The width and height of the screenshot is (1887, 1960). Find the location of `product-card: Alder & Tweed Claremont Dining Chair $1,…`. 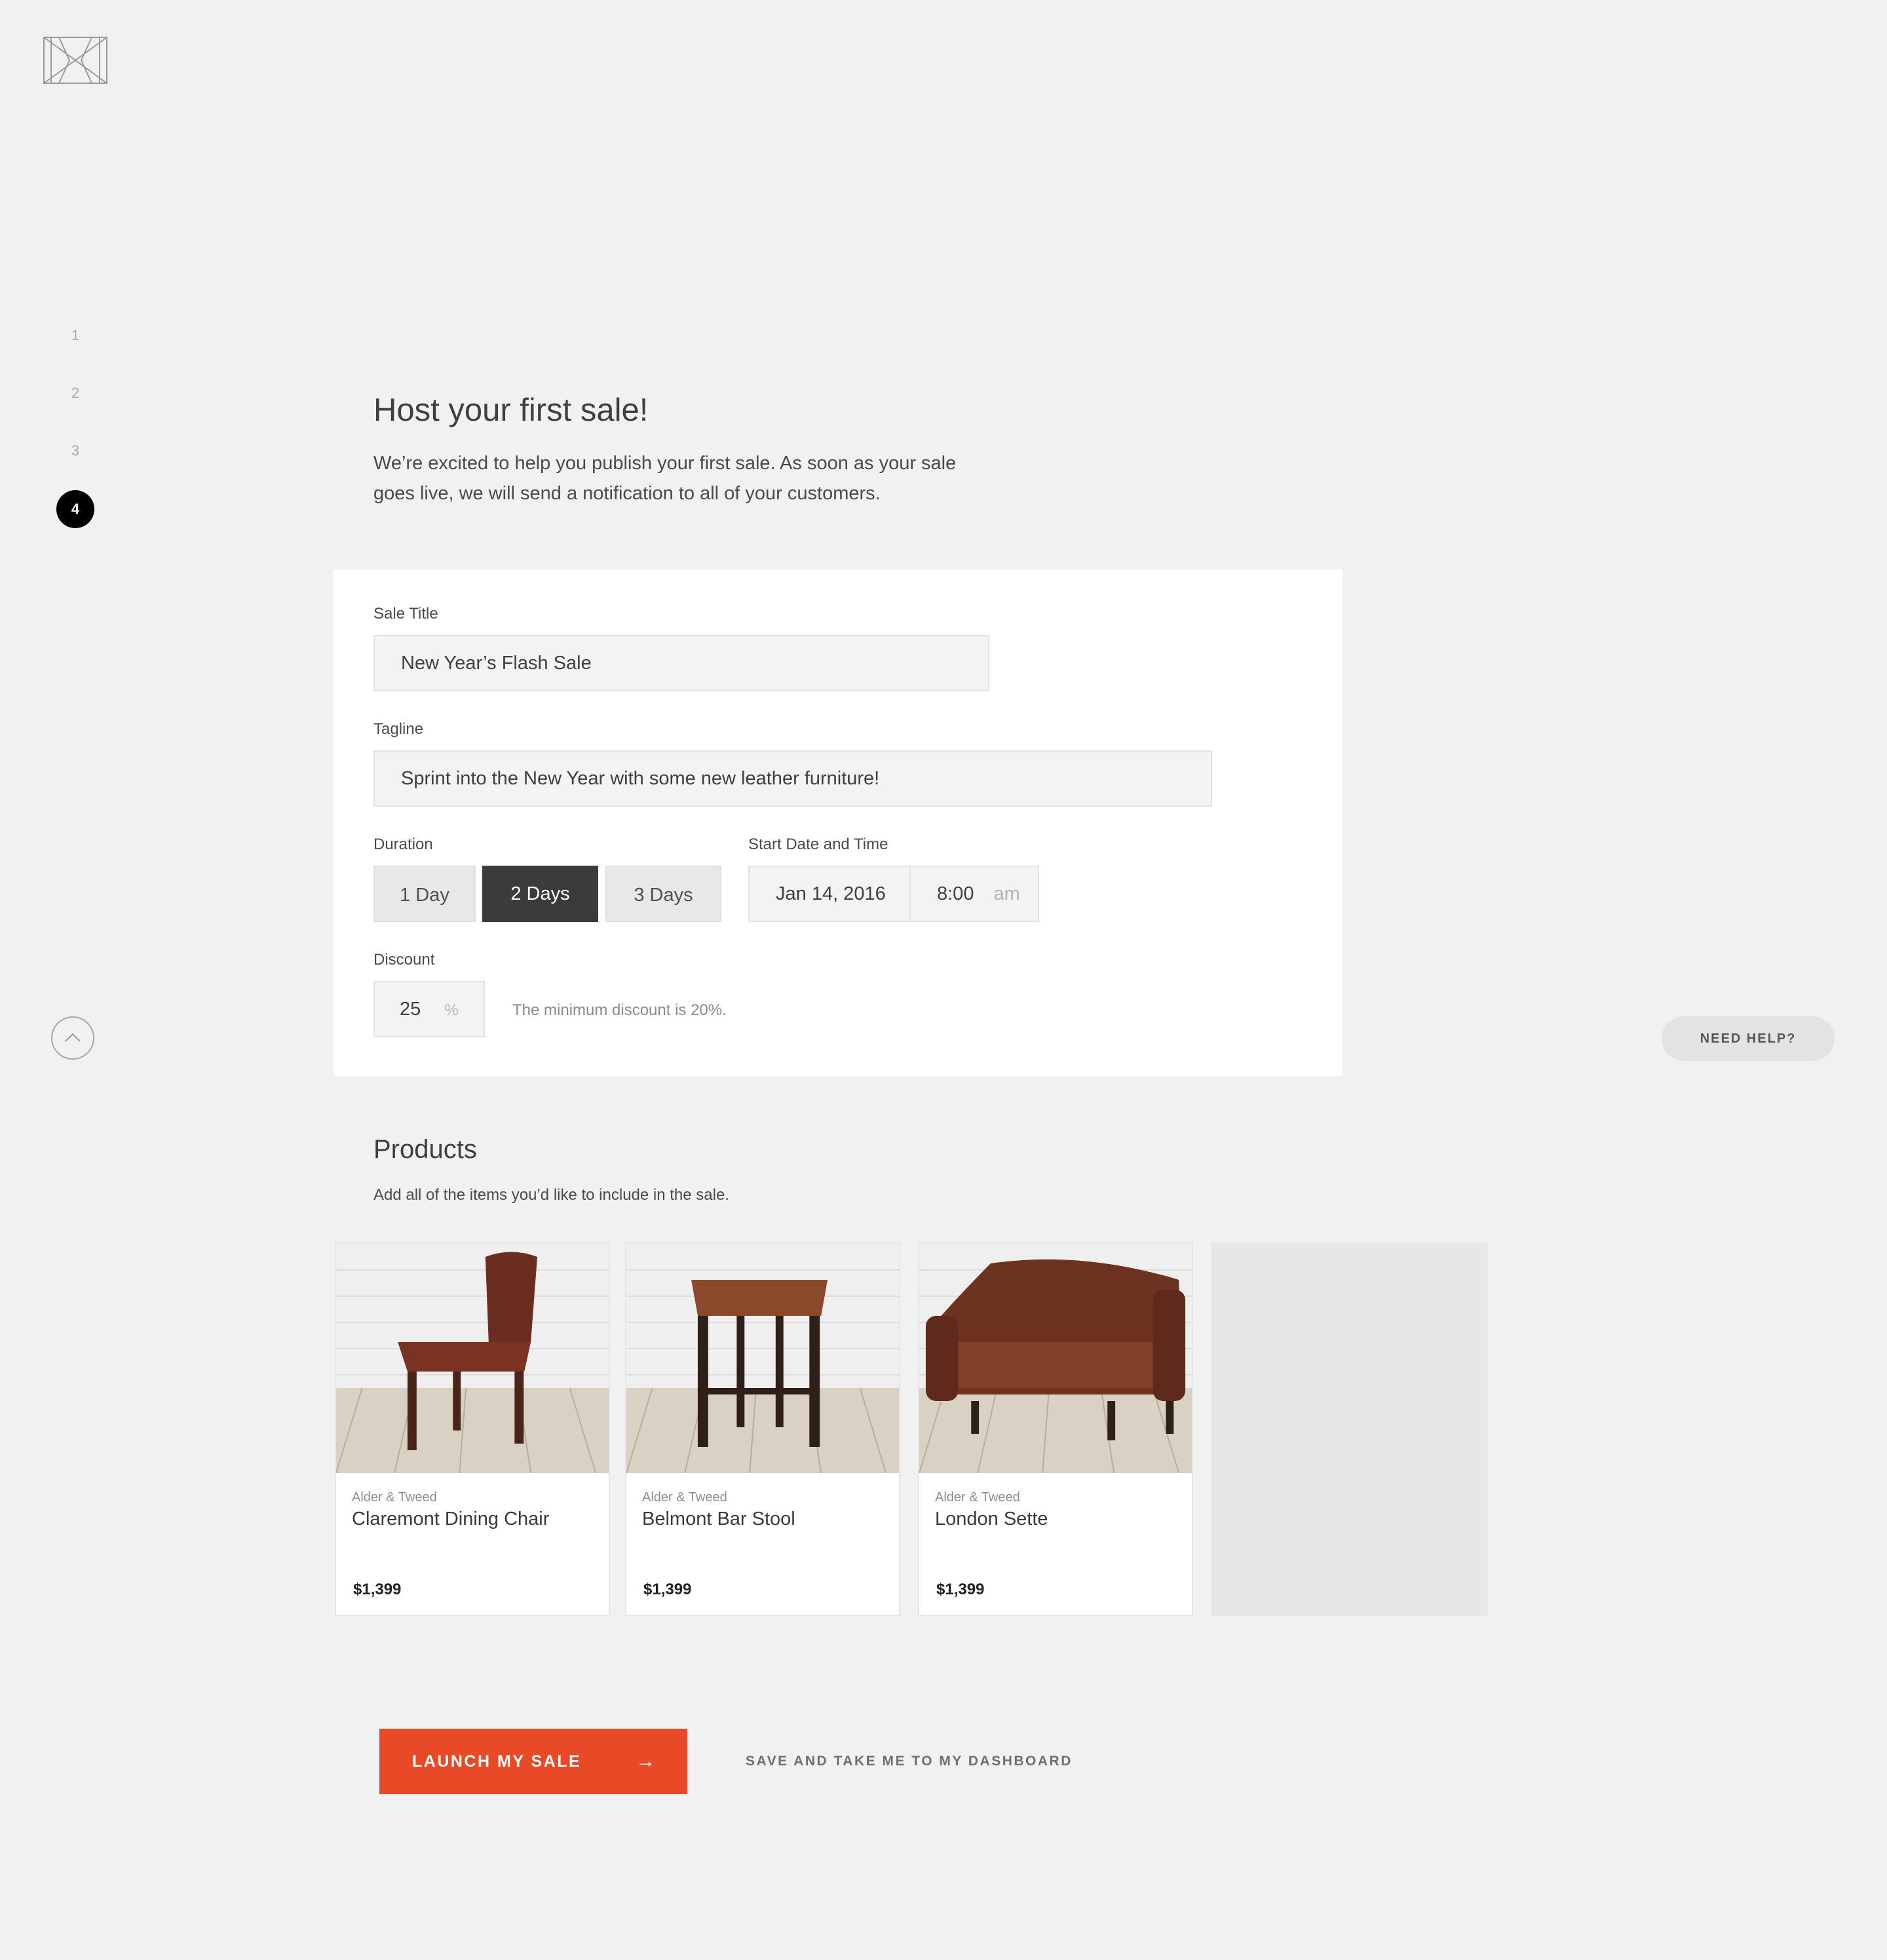

product-card: Alder & Tweed Claremont Dining Chair $1,… is located at coordinates (472, 1429).